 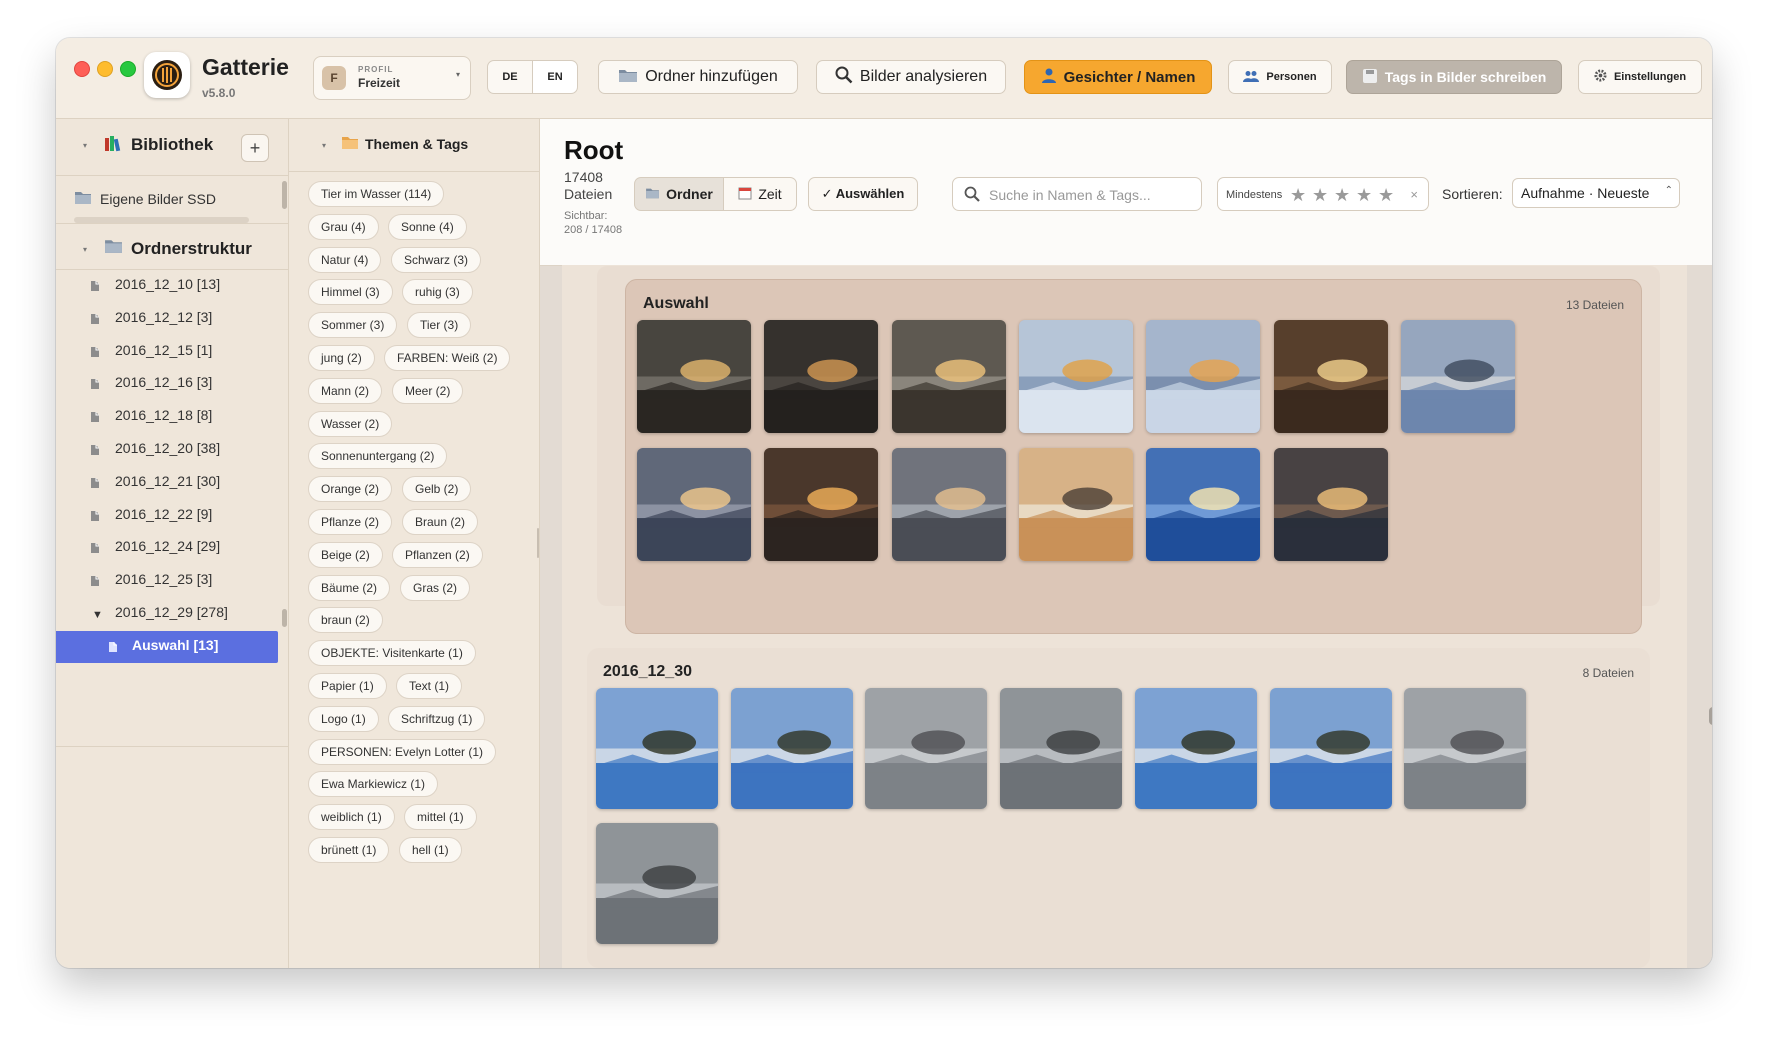 I want to click on persons-button: Personen, so click(x=1280, y=77).